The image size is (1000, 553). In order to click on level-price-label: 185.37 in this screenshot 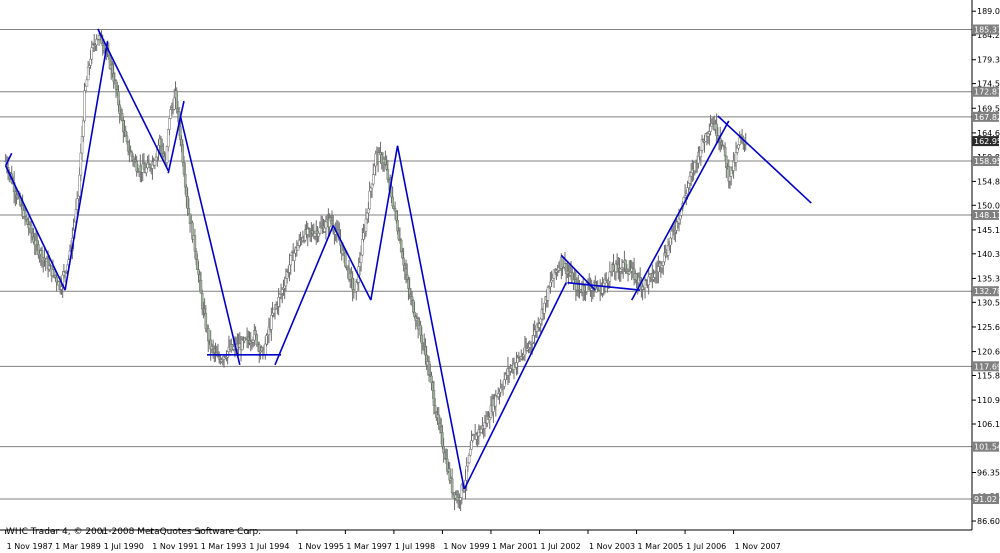, I will do `click(986, 29)`.